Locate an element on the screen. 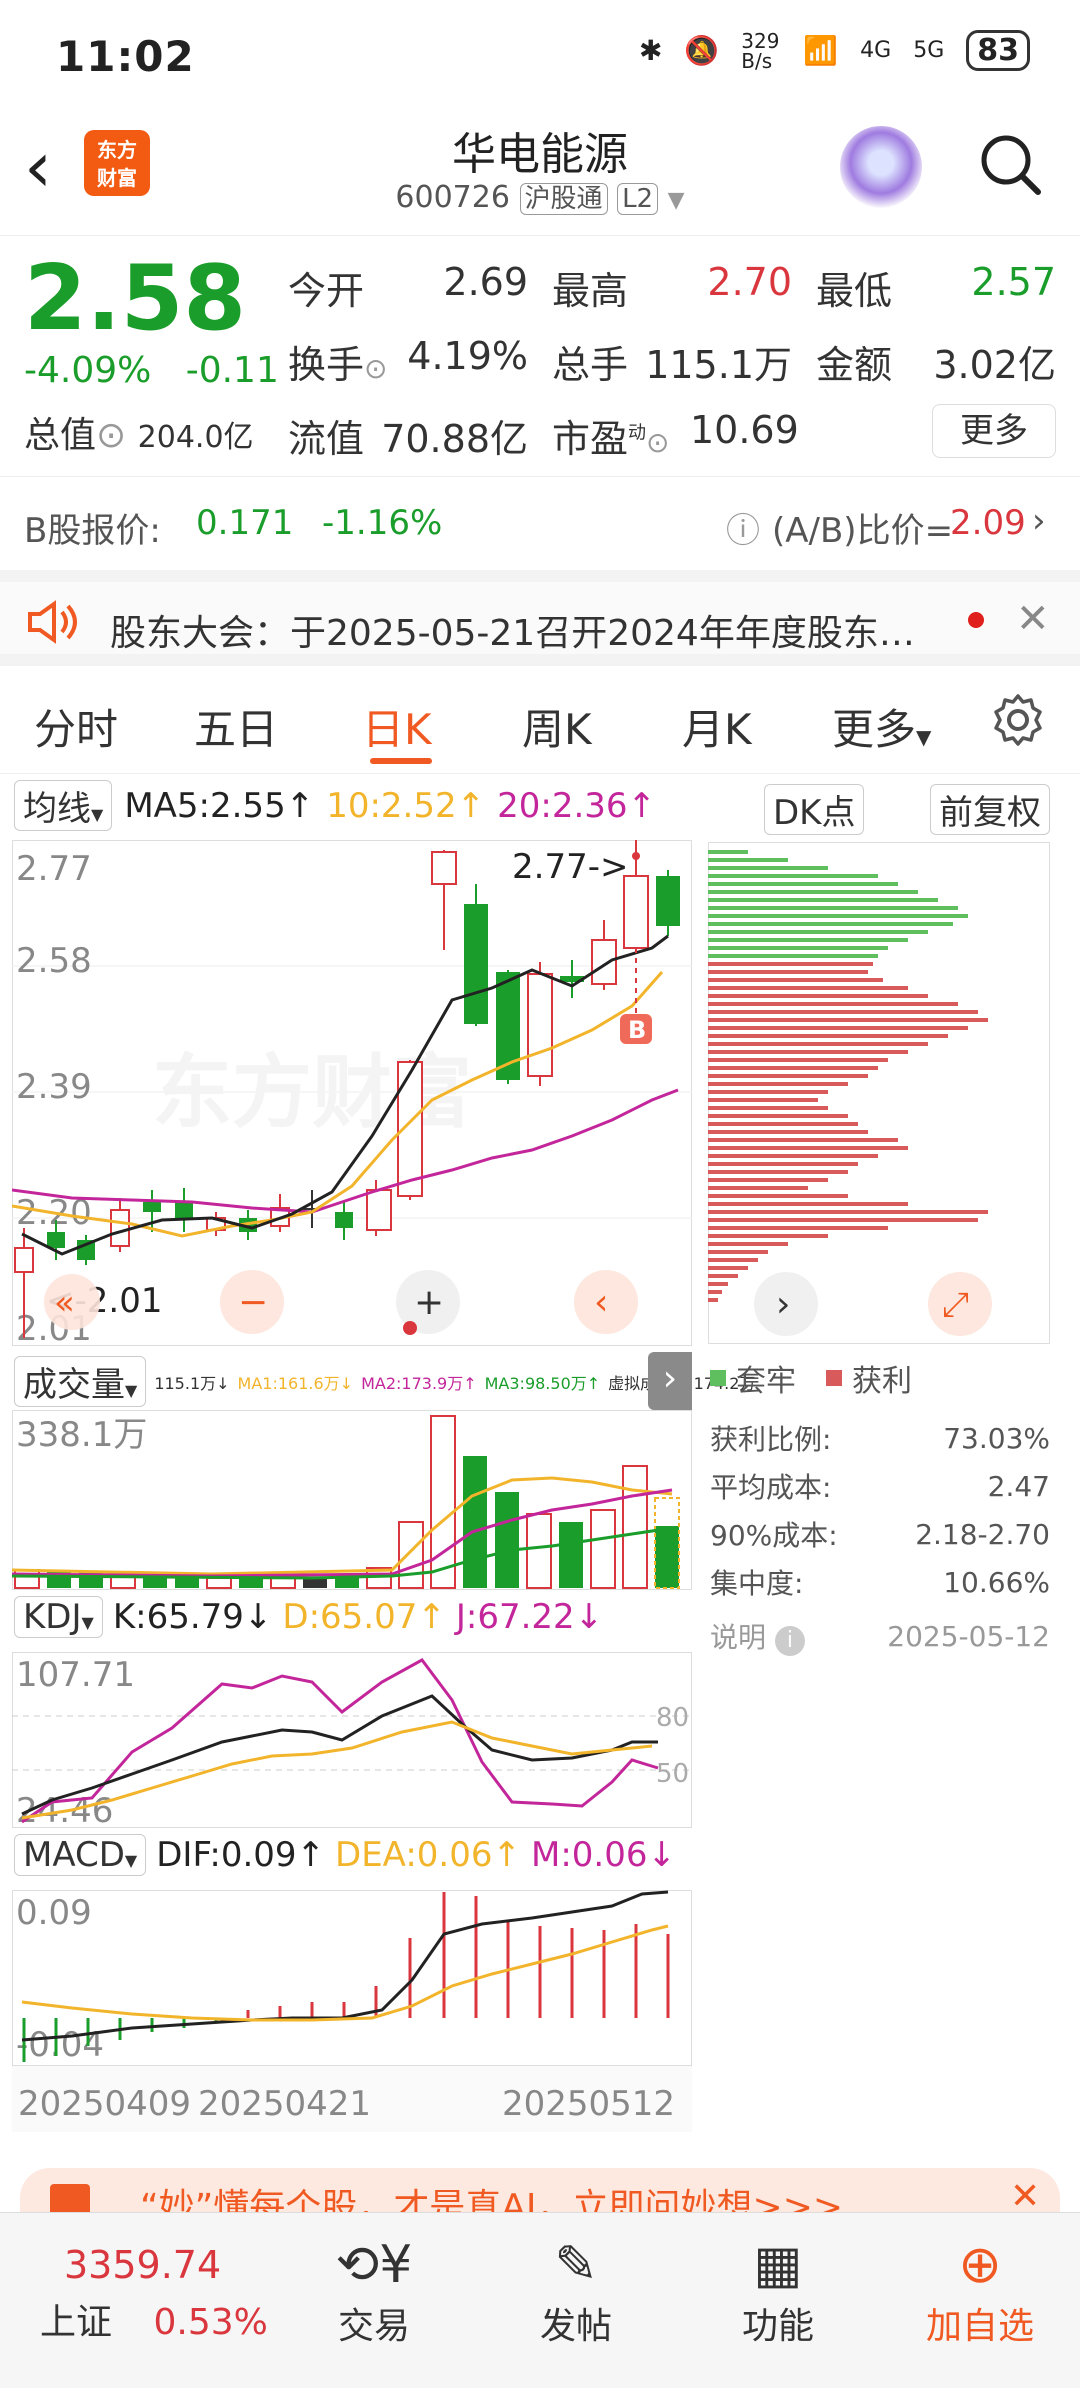 This screenshot has width=1080, height=2388. tab-intraday: 分时 is located at coordinates (76, 726).